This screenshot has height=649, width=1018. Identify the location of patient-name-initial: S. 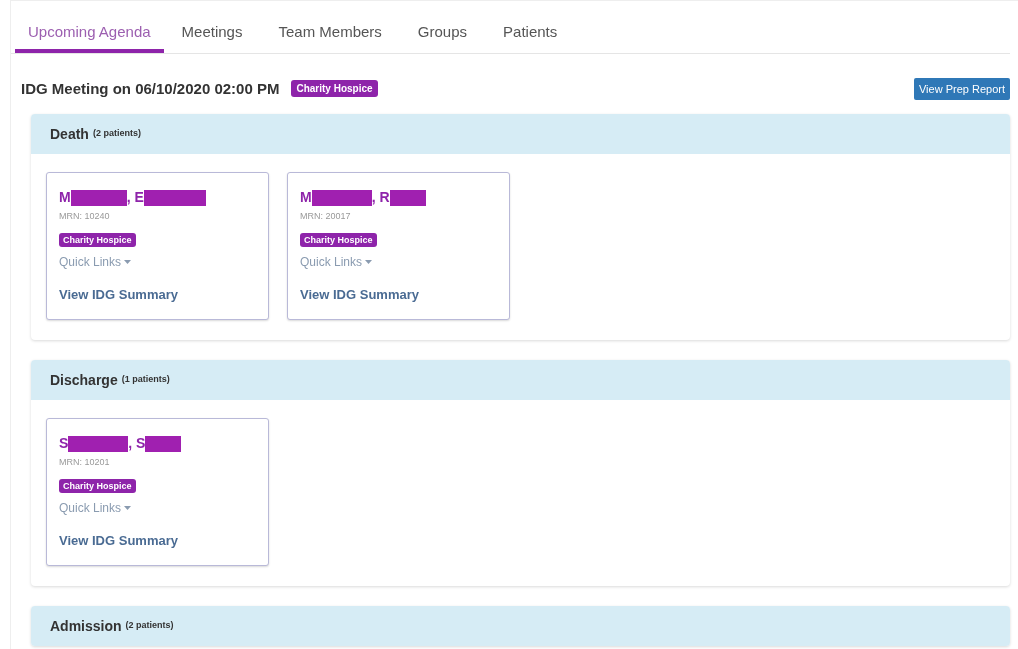
(64, 443).